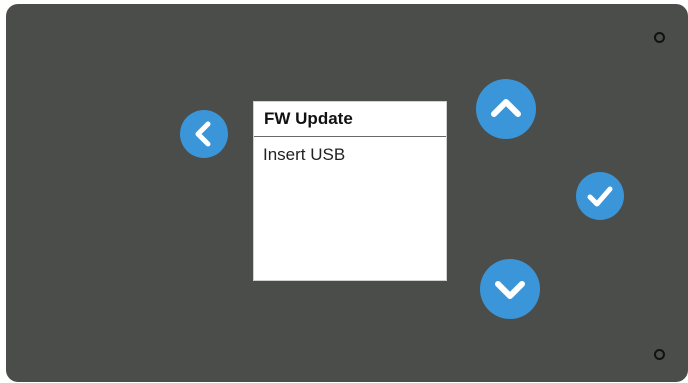  I want to click on back-button, so click(204, 134).